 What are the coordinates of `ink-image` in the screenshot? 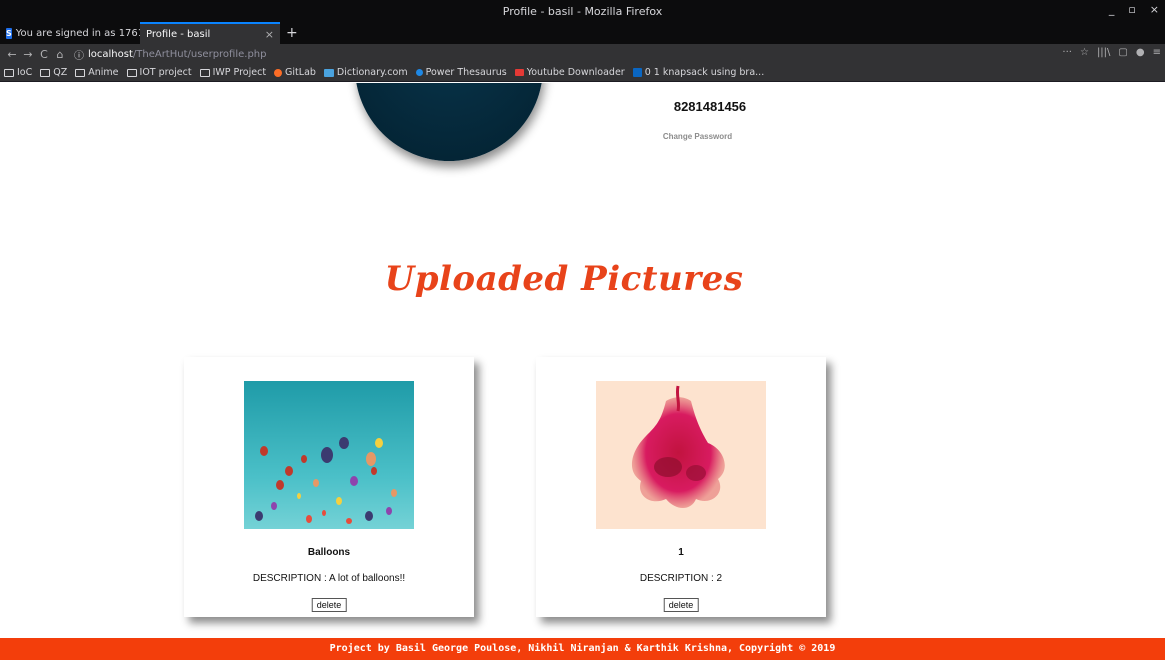 It's located at (681, 455).